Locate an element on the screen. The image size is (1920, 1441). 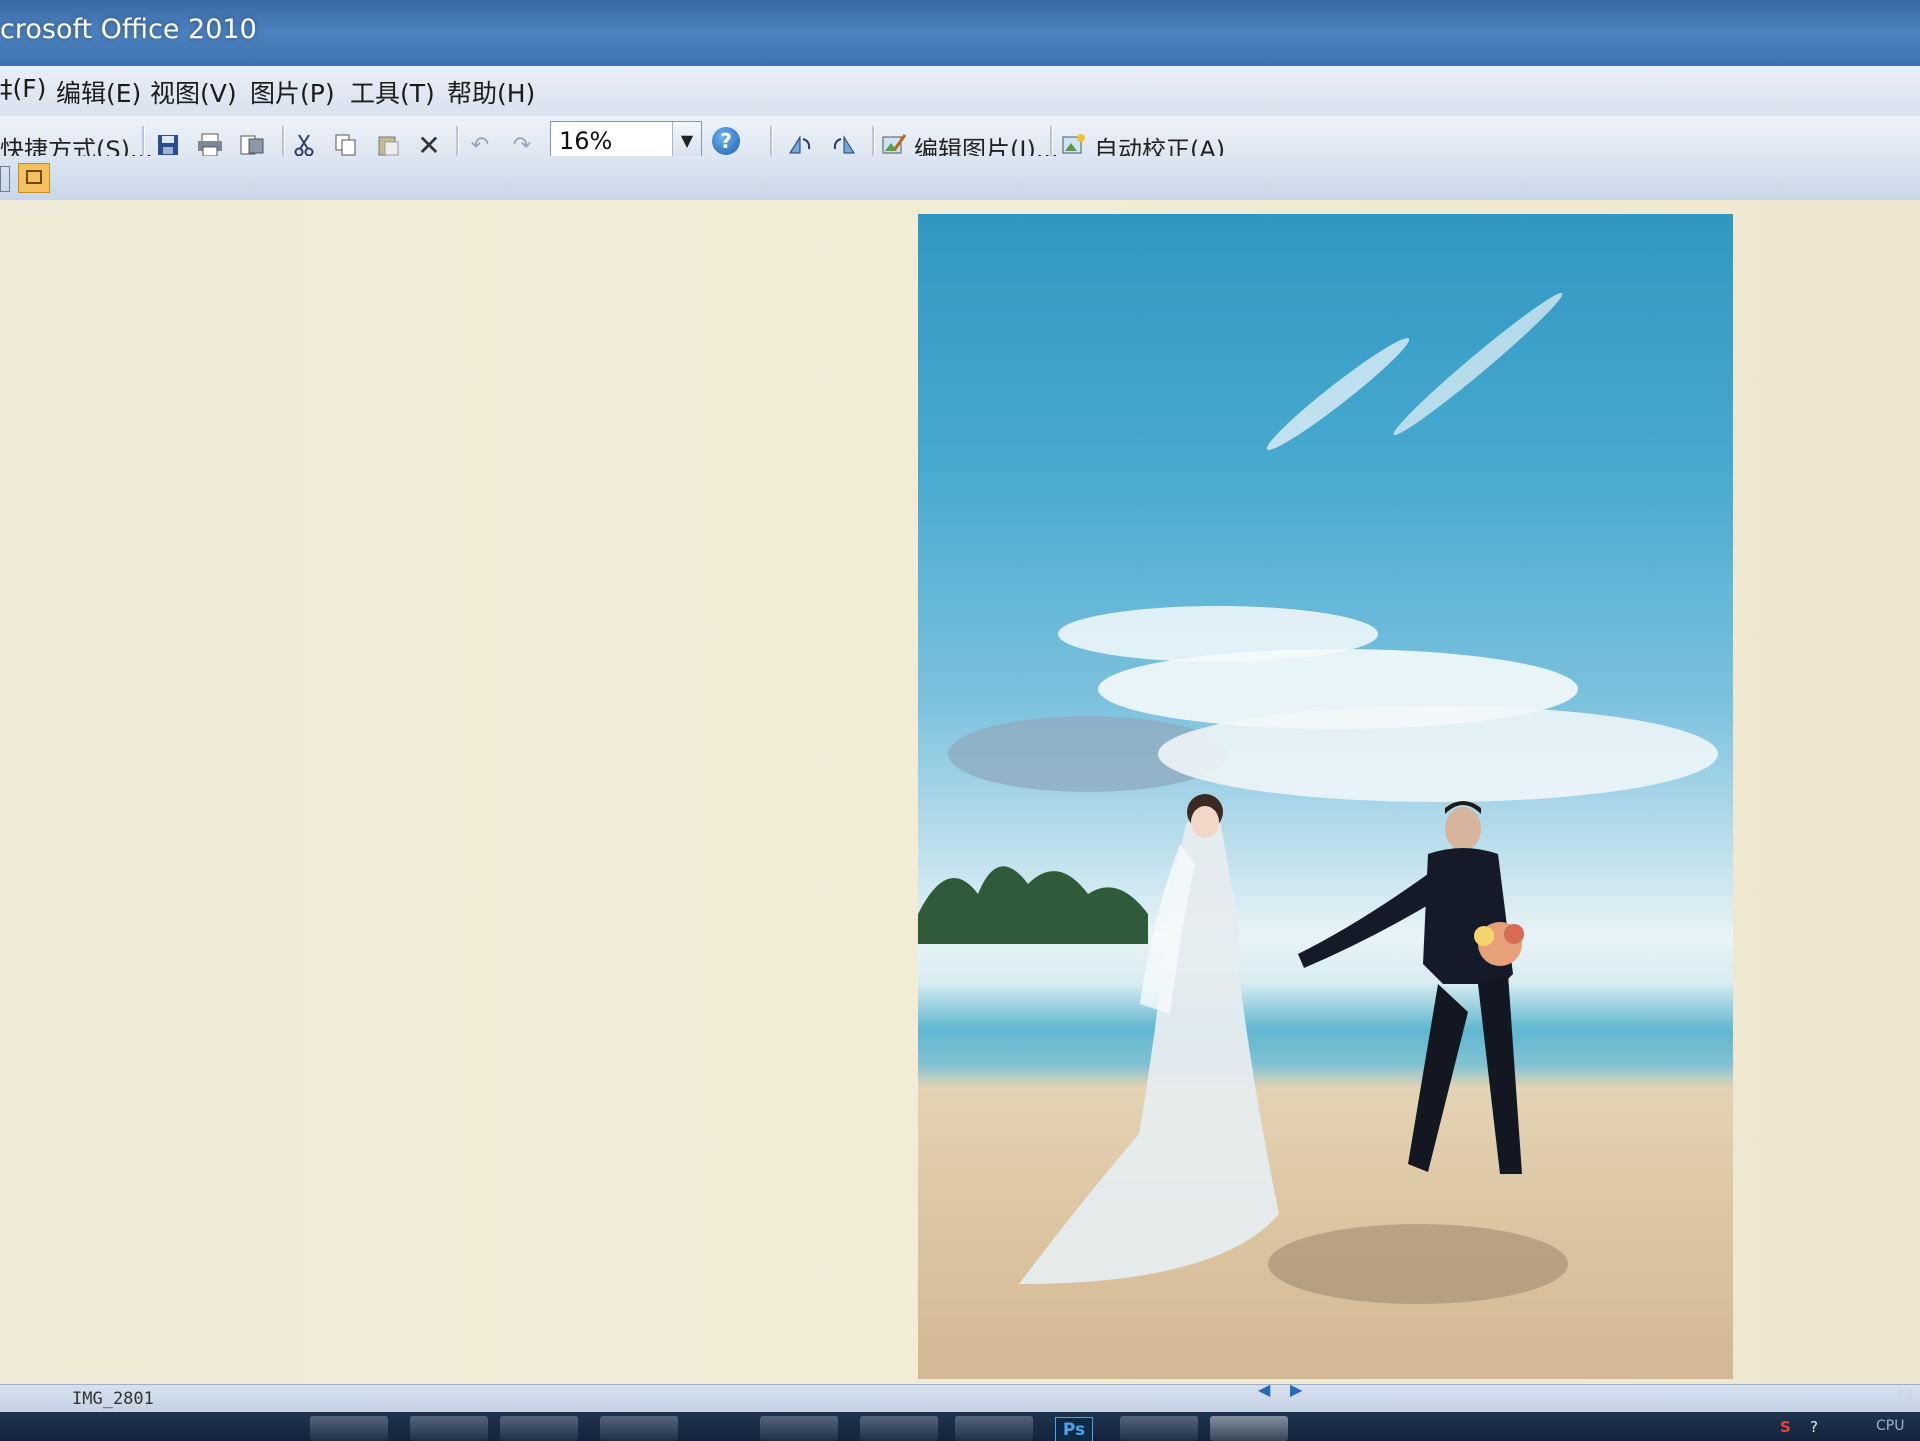
save-icon is located at coordinates (168, 145).